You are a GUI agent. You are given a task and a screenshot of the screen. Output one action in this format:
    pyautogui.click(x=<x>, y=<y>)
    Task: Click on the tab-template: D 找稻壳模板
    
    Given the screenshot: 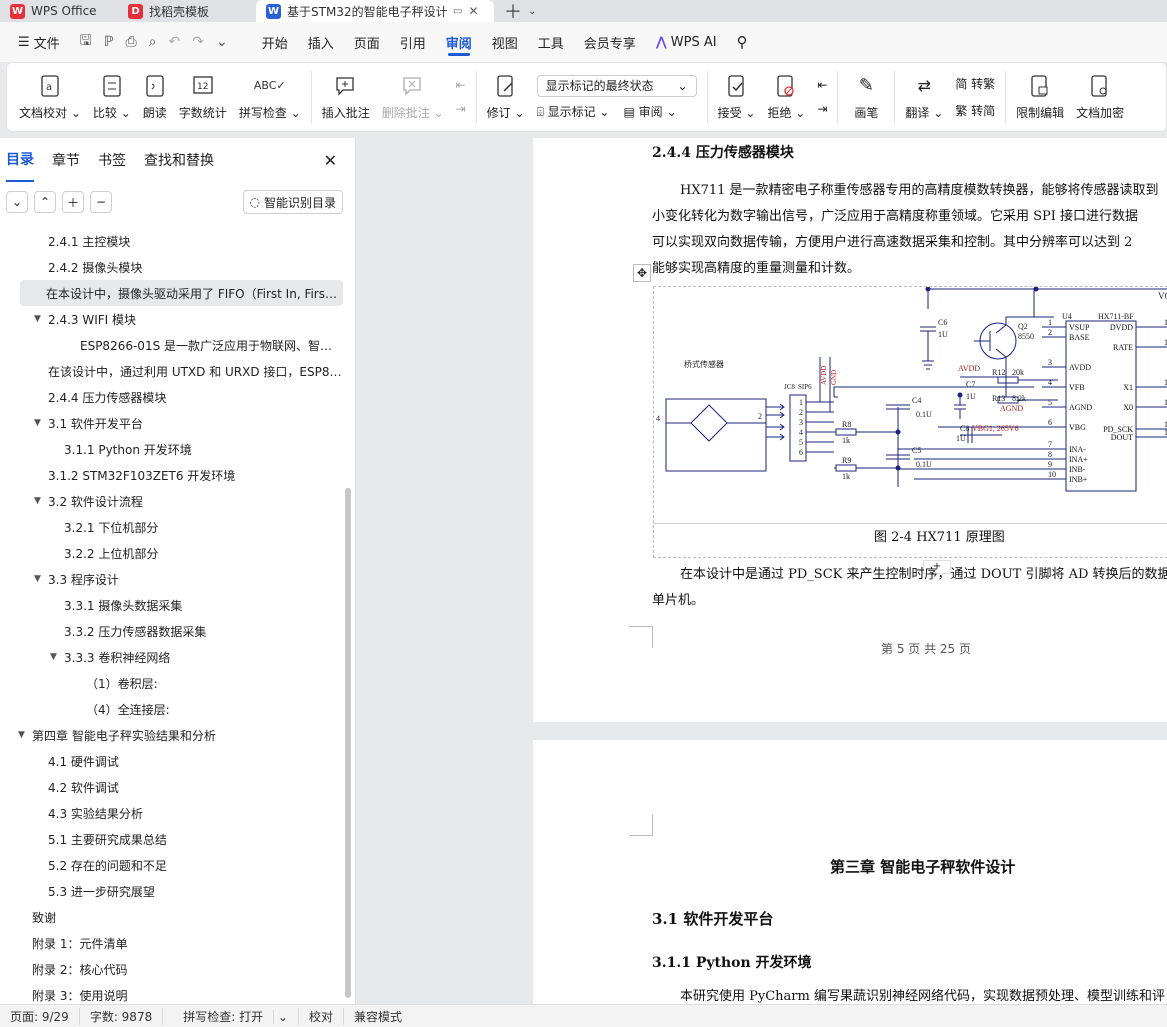 What is the action you would take?
    pyautogui.click(x=187, y=11)
    